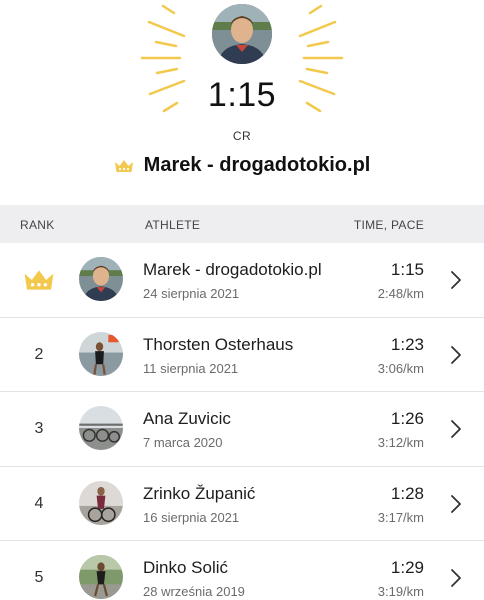 This screenshot has width=484, height=600. I want to click on rank-cell: 4, so click(39, 503).